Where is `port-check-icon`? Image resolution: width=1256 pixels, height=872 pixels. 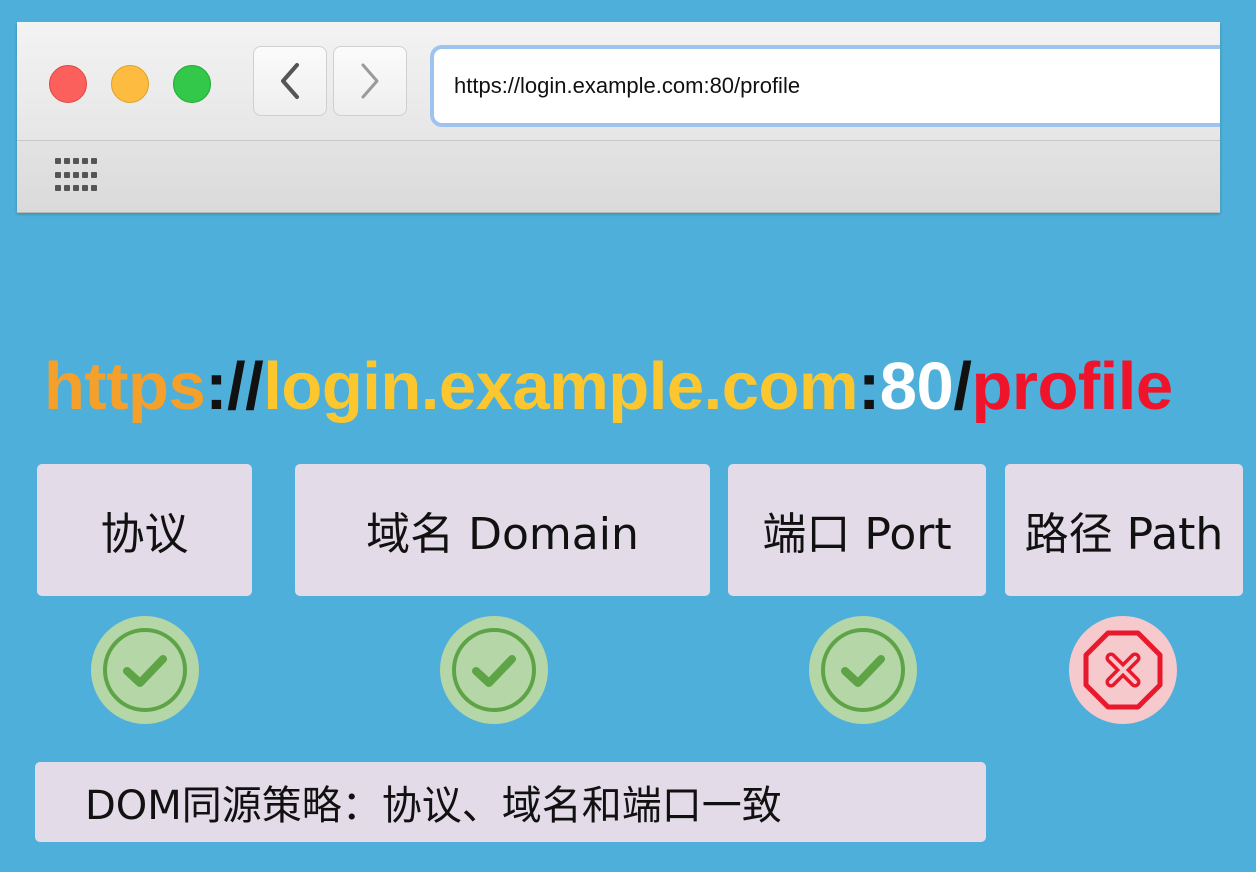 port-check-icon is located at coordinates (863, 670).